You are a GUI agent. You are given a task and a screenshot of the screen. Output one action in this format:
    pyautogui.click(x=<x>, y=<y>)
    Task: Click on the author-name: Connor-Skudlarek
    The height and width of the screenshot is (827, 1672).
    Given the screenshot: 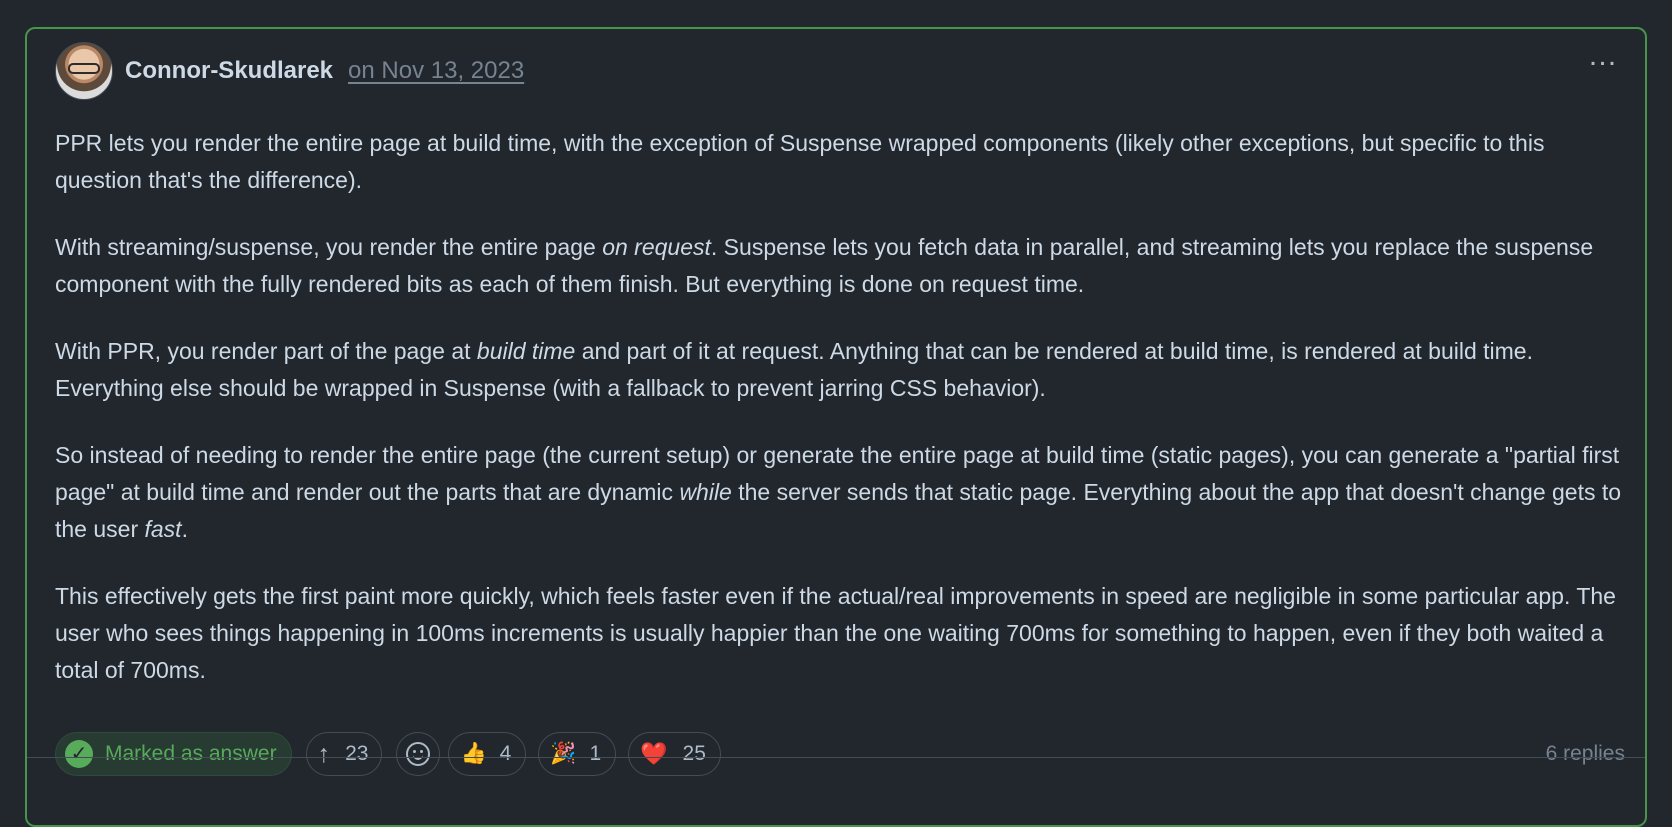 What is the action you would take?
    pyautogui.click(x=229, y=71)
    